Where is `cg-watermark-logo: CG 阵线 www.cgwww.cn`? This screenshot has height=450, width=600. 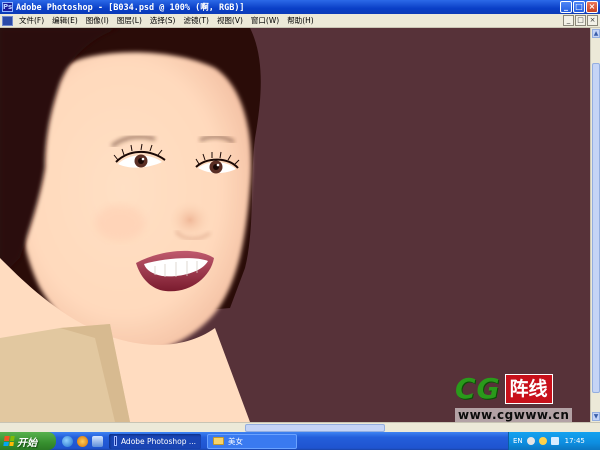
cg-watermark-logo: CG 阵线 www.cgwww.cn is located at coordinates (520, 397).